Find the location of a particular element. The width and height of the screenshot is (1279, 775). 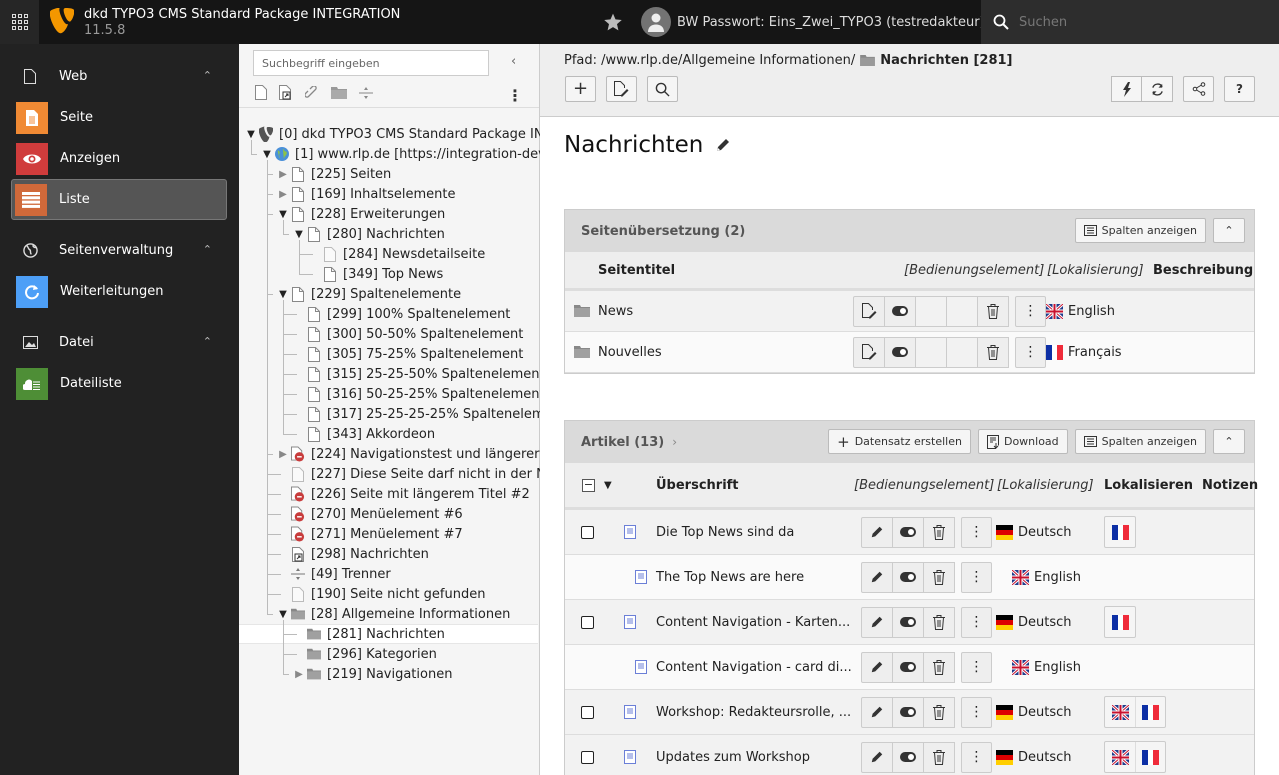

tree-node: ▶ [169] Inhaltselemente is located at coordinates (366, 194).